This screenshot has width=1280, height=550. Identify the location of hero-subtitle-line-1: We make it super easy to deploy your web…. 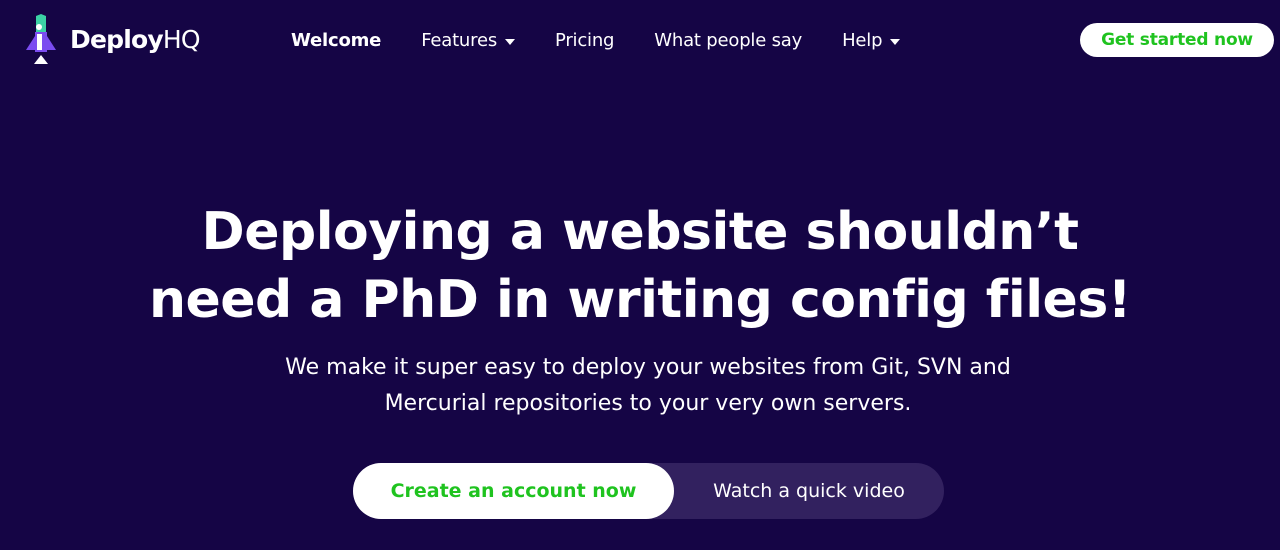
(648, 367).